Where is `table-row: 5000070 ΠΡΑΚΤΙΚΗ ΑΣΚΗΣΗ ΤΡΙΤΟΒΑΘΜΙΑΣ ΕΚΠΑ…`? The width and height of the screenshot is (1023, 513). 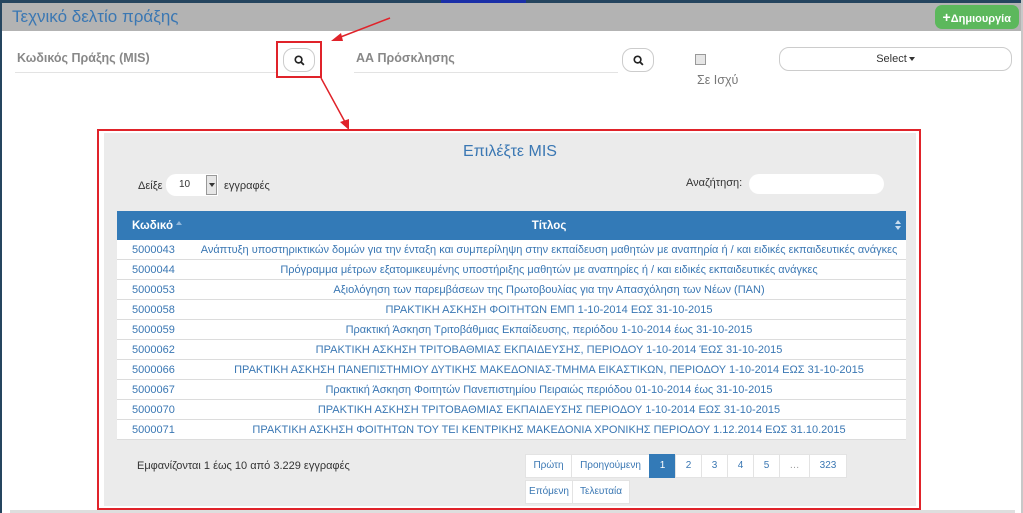
table-row: 5000070 ΠΡΑΚΤΙΚΗ ΑΣΚΗΣΗ ΤΡΙΤΟΒΑΘΜΙΑΣ ΕΚΠΑ… is located at coordinates (511, 409).